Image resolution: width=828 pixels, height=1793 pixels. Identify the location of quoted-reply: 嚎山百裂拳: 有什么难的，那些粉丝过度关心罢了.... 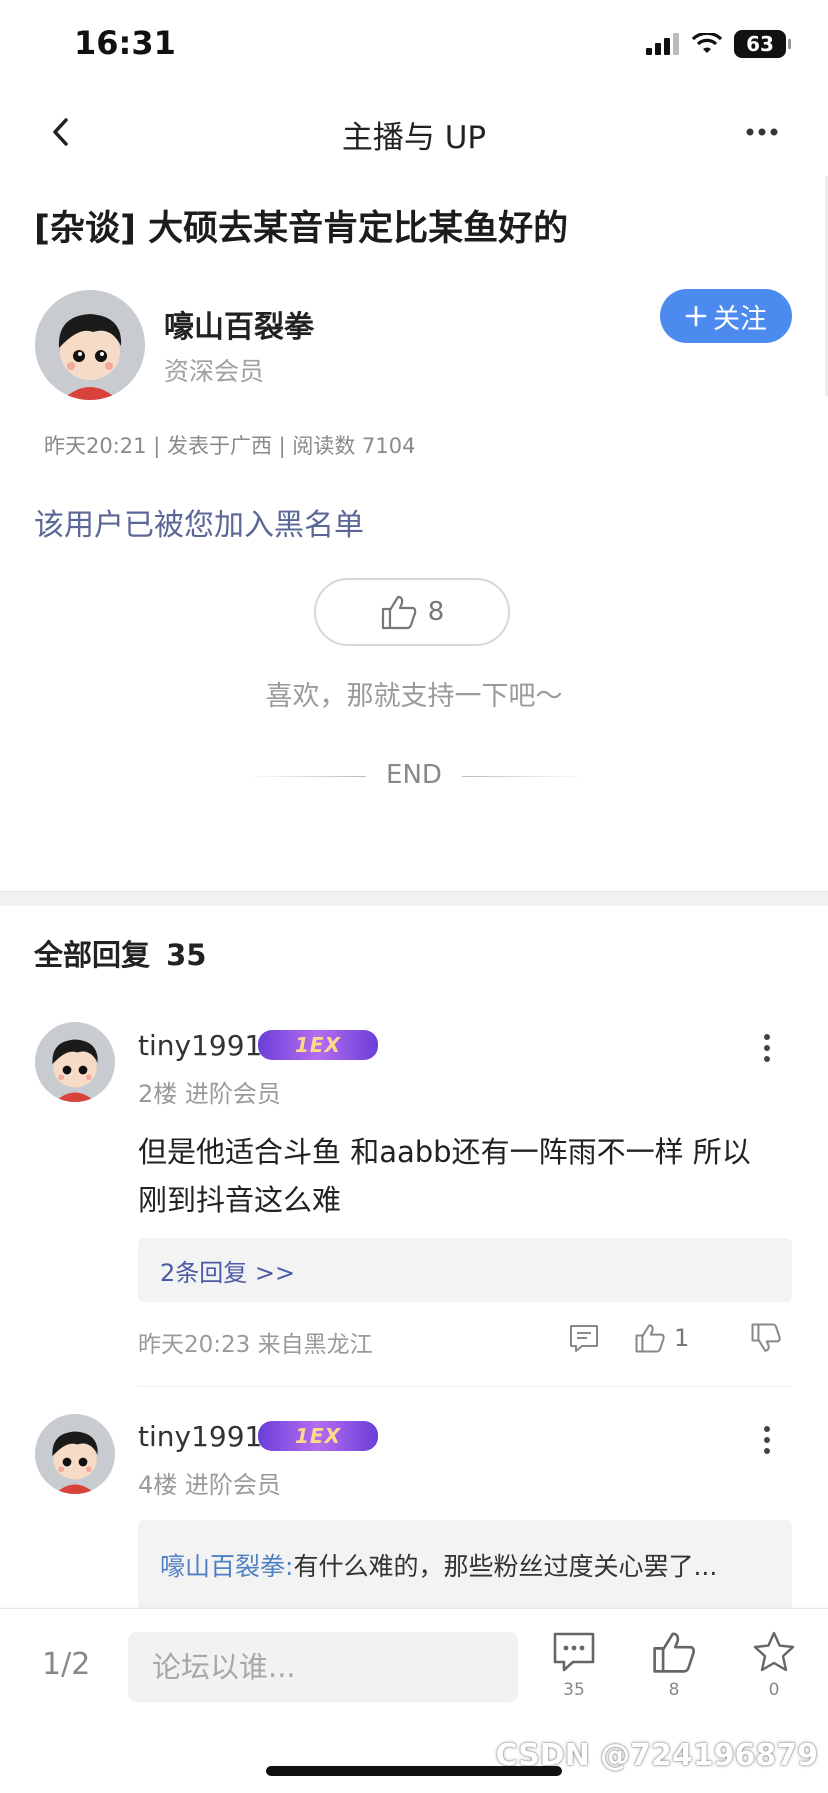
(465, 1565).